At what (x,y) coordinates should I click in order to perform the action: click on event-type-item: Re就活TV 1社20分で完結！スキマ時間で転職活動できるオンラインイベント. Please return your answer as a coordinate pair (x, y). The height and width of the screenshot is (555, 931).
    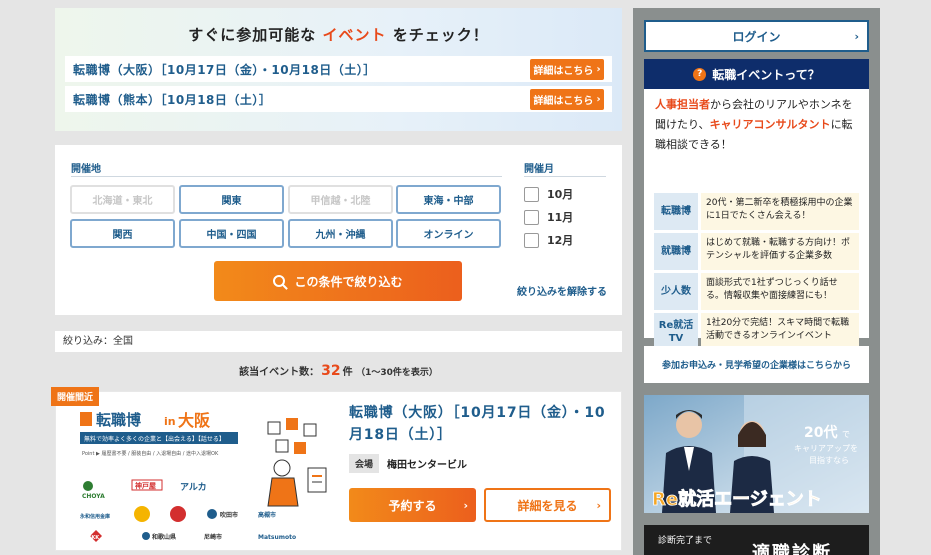
    Looking at the image, I should click on (756, 331).